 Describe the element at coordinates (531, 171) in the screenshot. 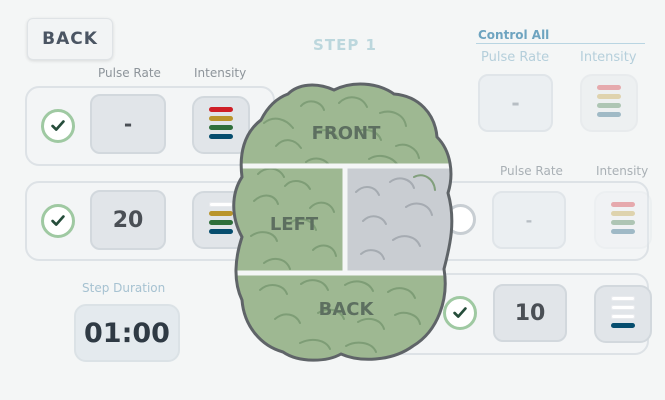

I see `pulse-rate-label-right: Pulse Rate` at that location.